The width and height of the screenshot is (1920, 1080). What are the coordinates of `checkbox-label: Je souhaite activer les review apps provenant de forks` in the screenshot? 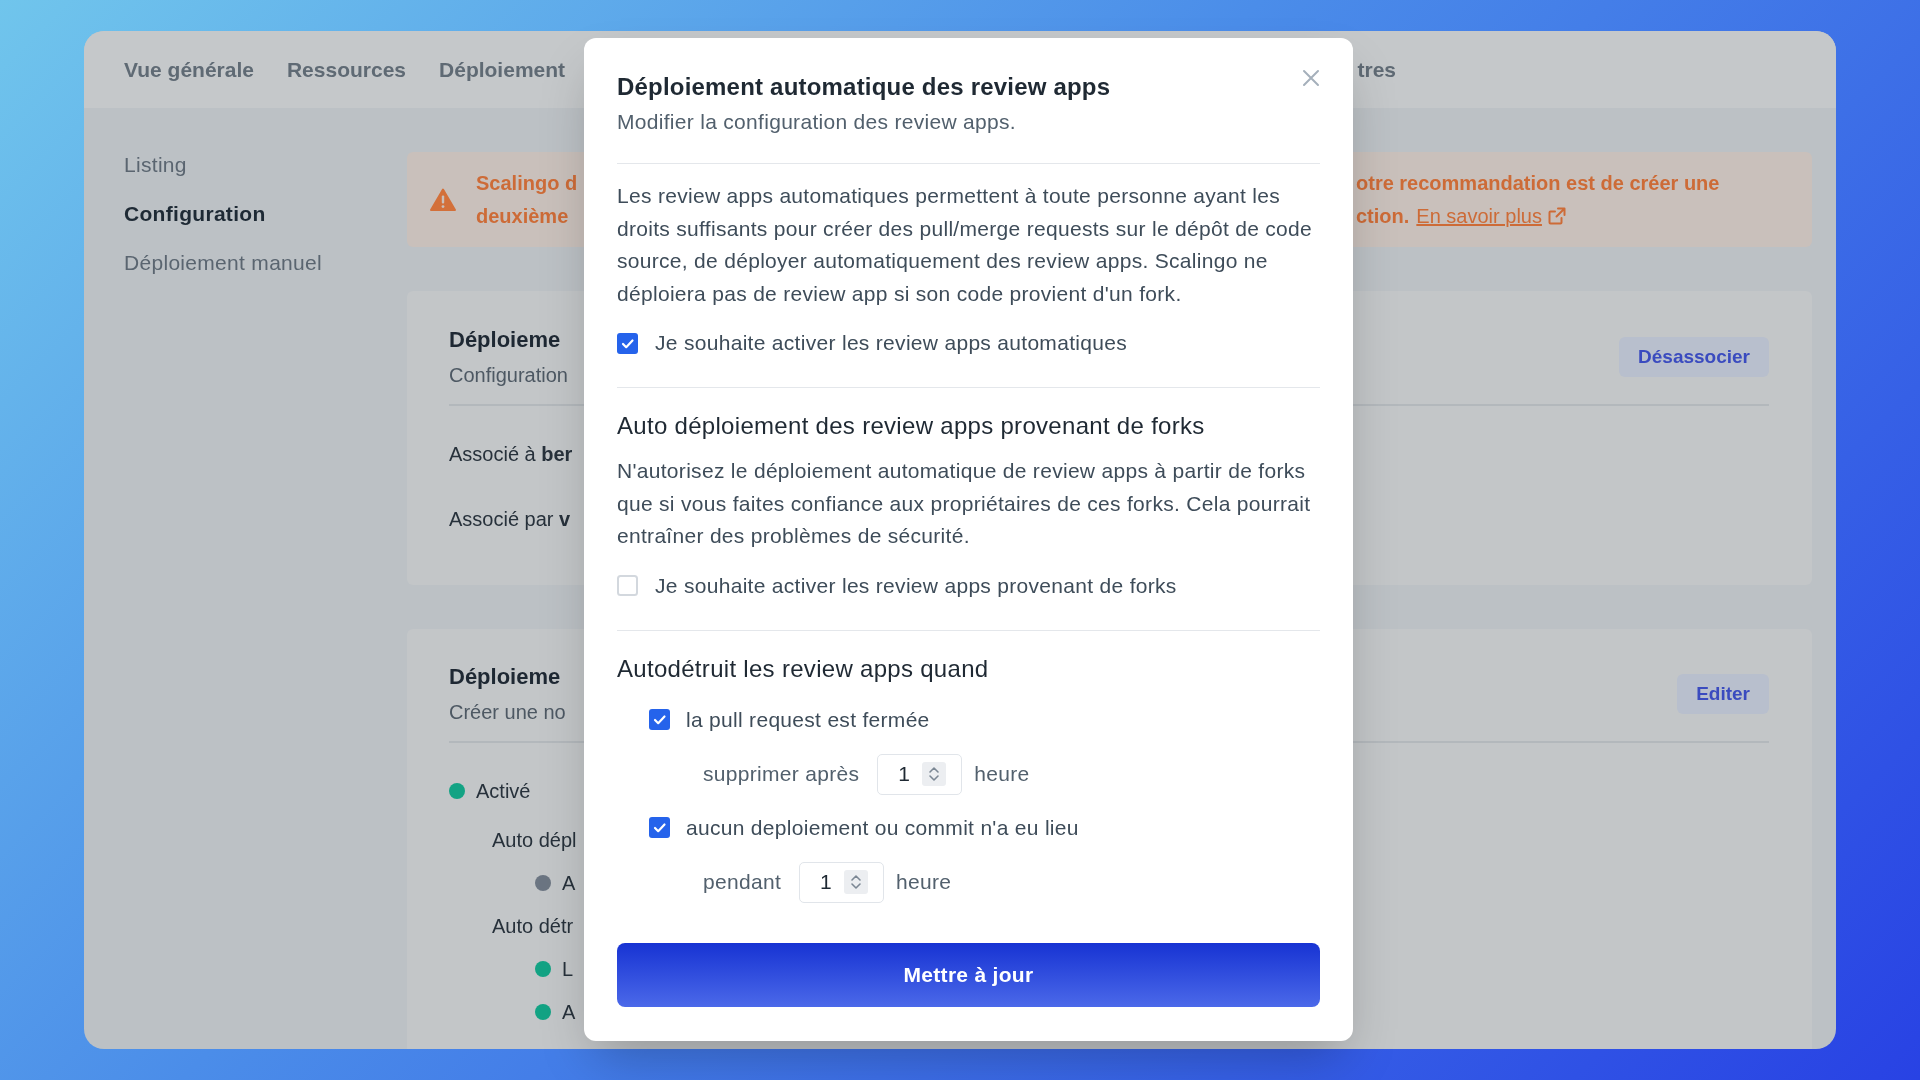 It's located at (916, 585).